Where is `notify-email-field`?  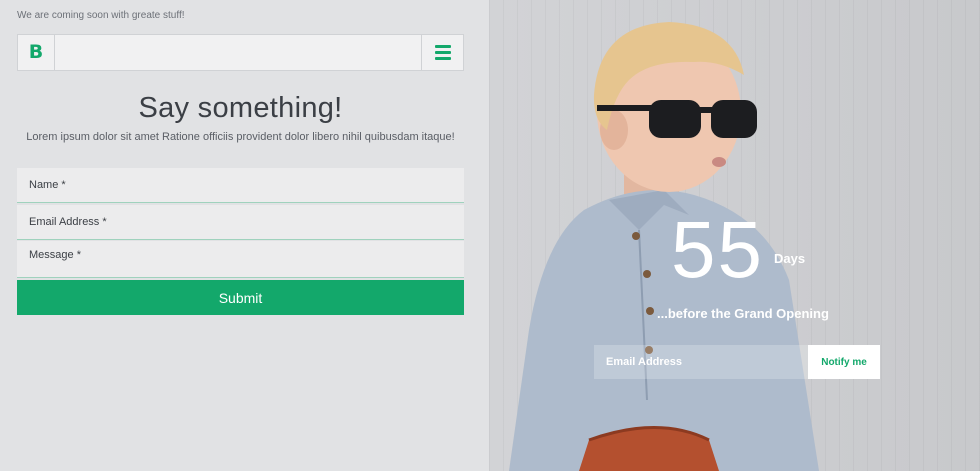 notify-email-field is located at coordinates (701, 362).